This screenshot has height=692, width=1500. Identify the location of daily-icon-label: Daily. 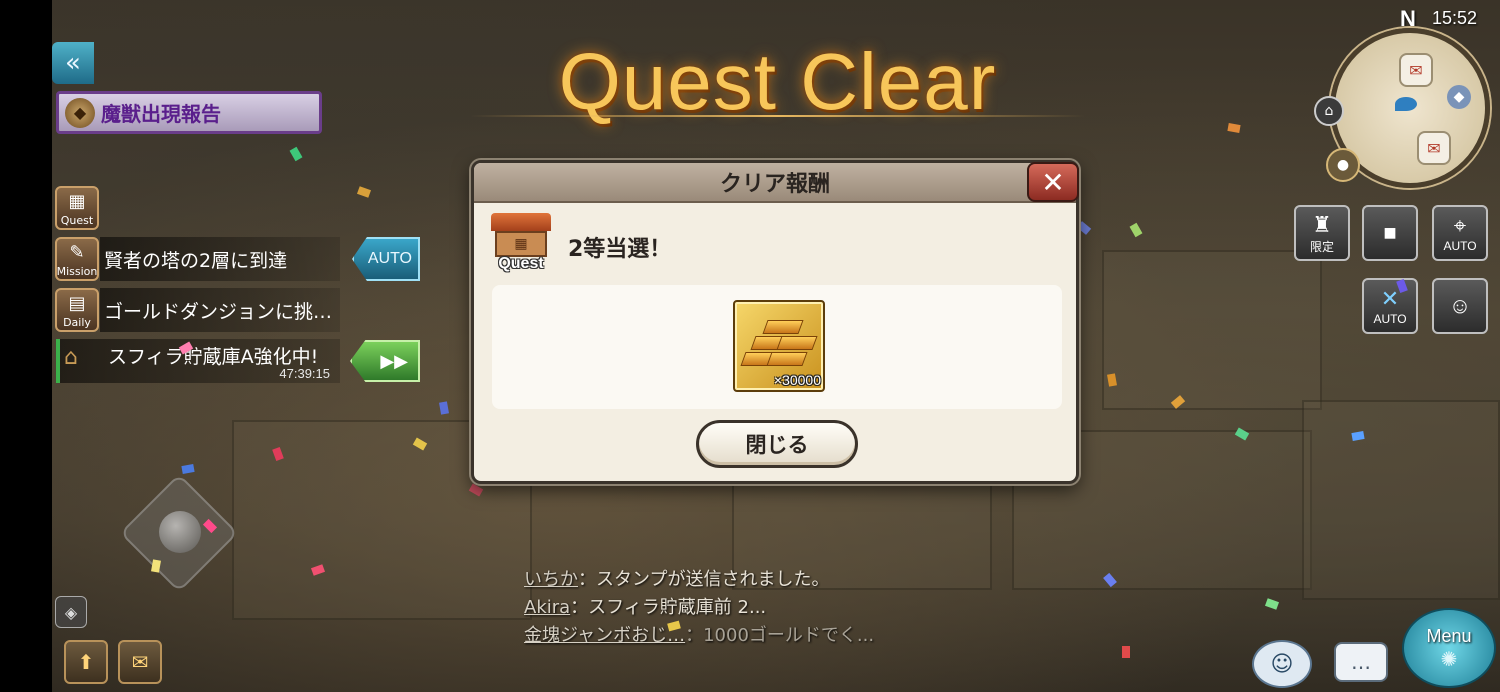
(77, 322).